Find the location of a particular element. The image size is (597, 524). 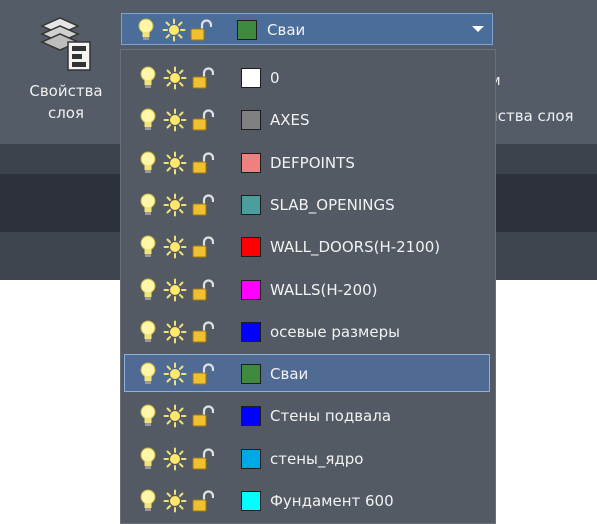

layer-row: Фундамент 600 is located at coordinates (307, 500).